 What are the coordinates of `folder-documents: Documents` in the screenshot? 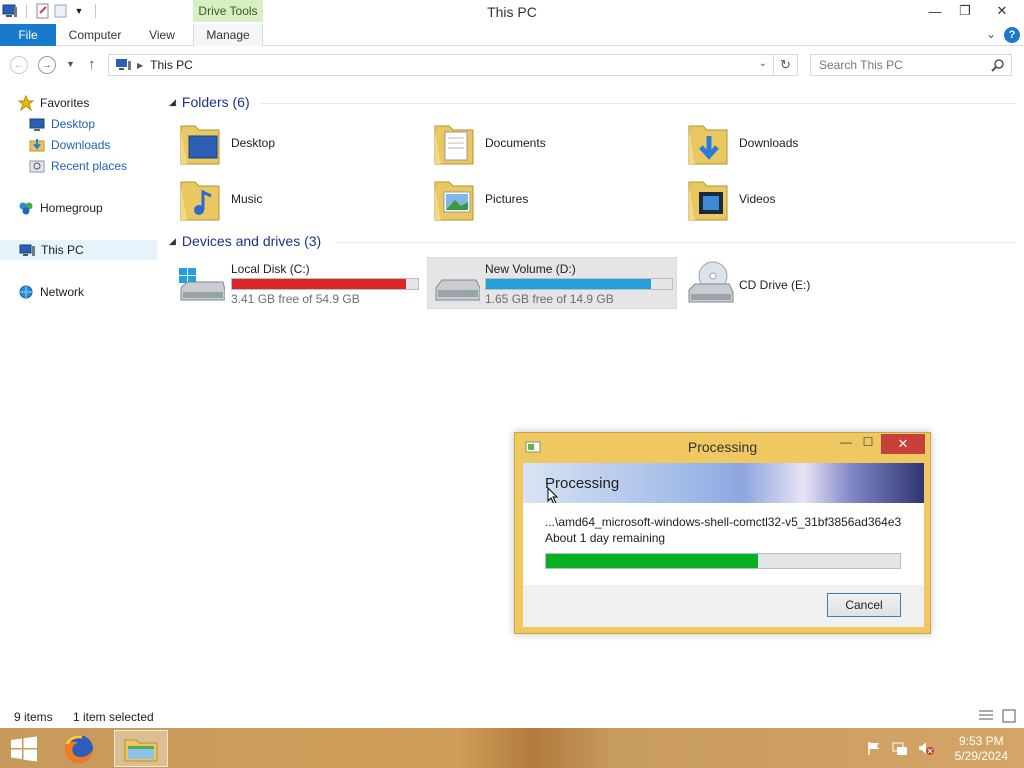 It's located at (489, 143).